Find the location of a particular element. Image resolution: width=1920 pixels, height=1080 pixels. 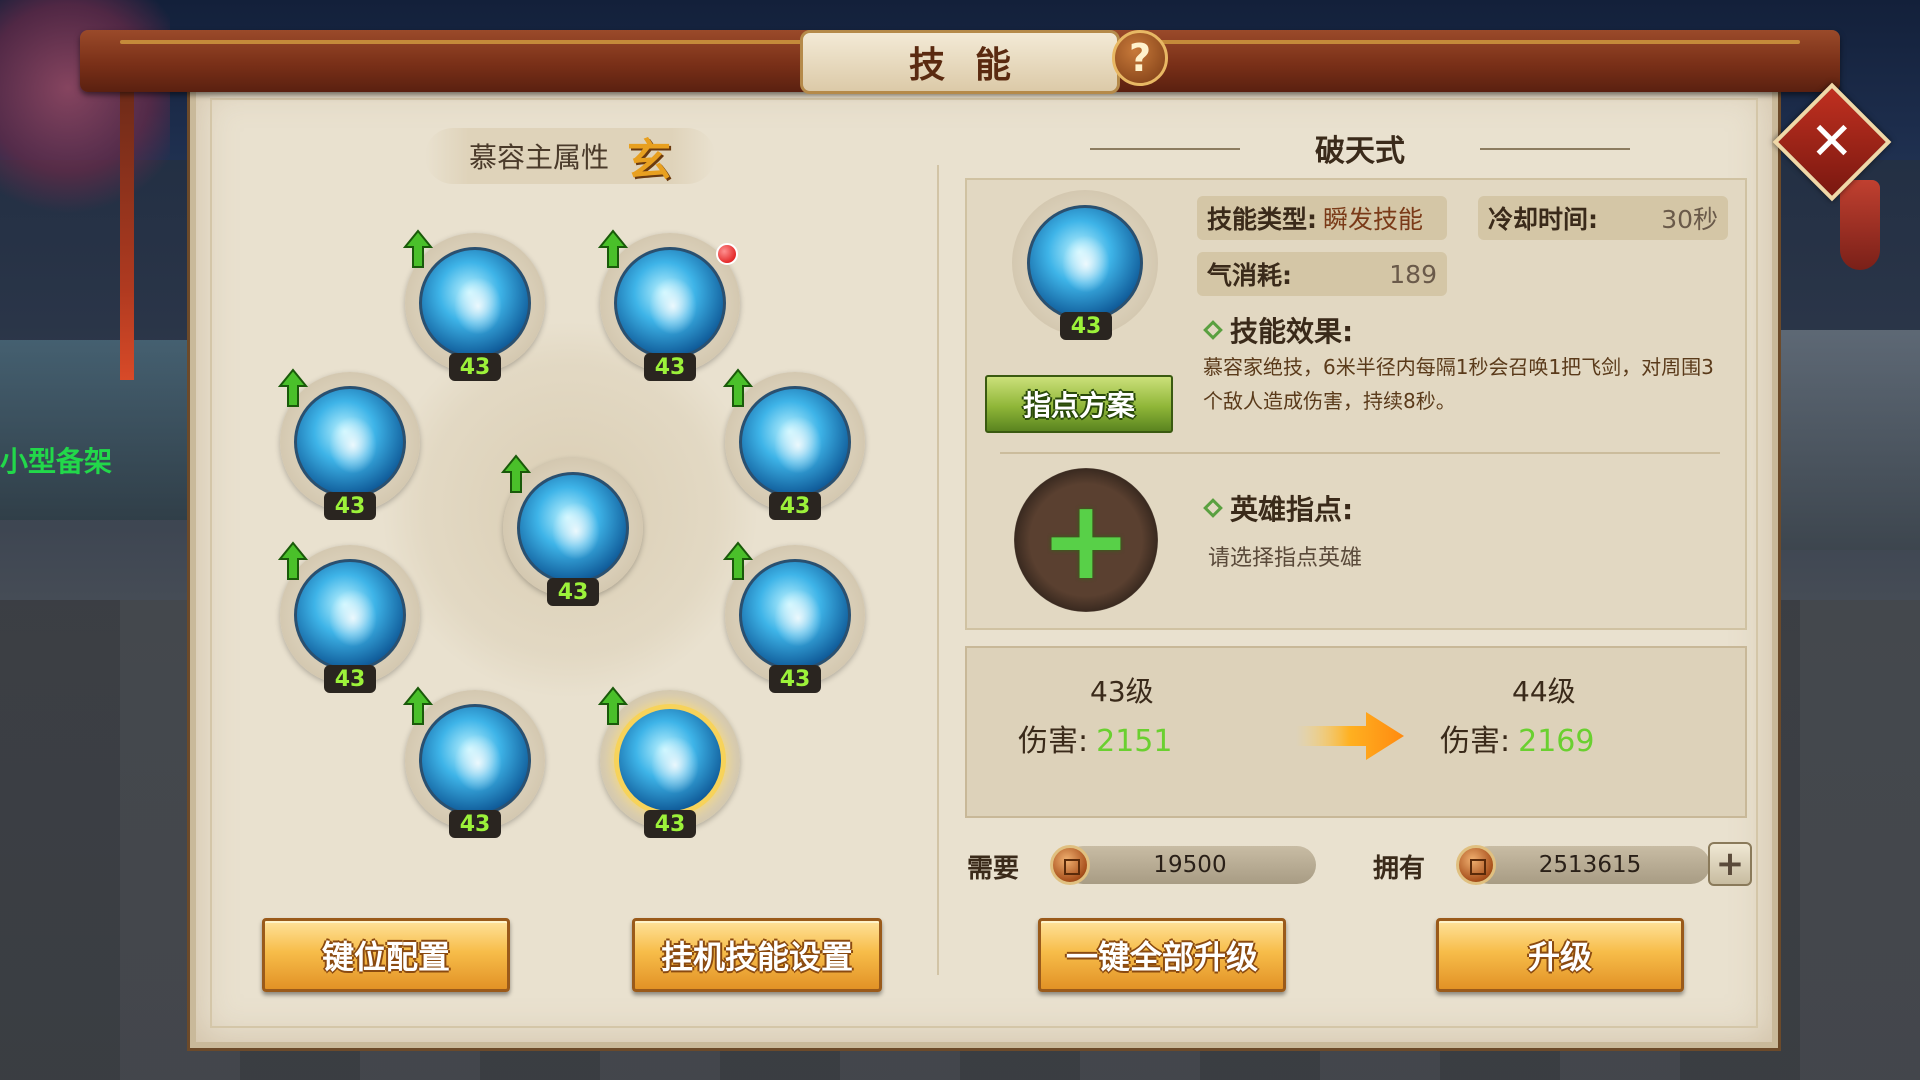

panel-divider is located at coordinates (938, 570).